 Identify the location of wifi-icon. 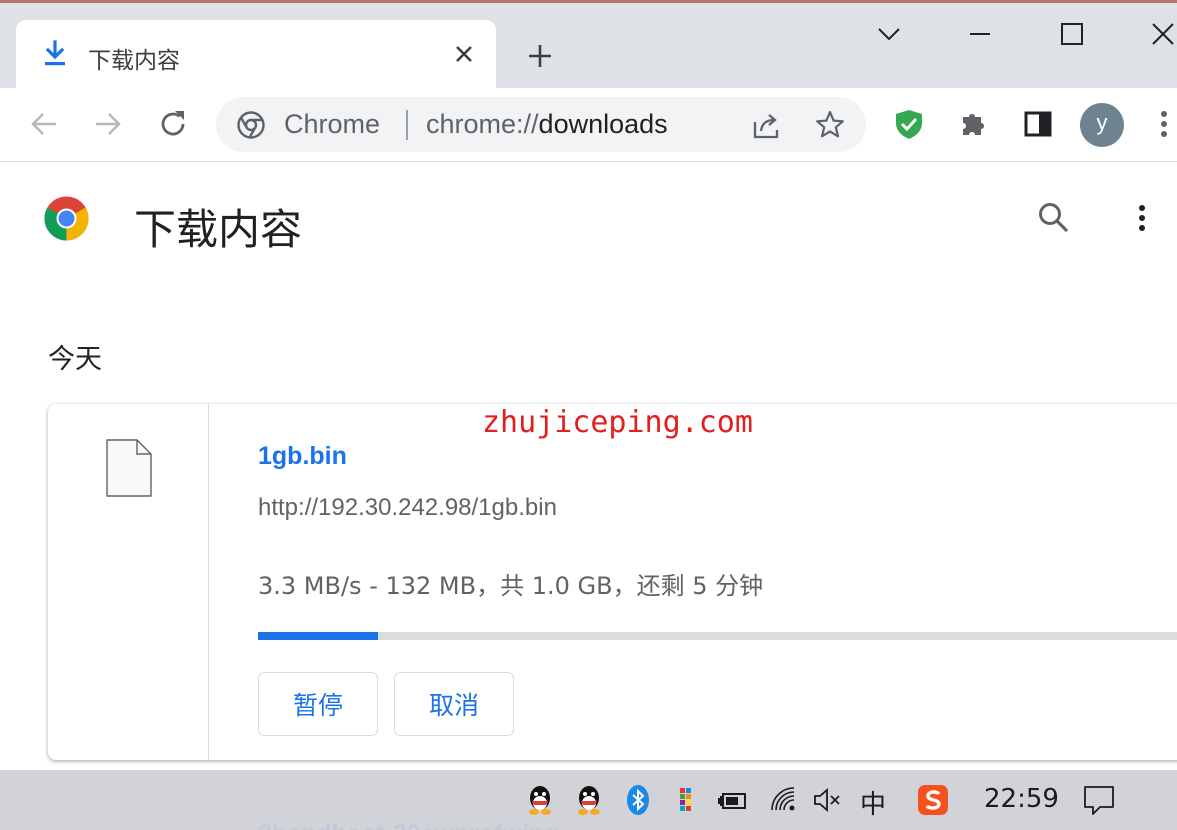
(784, 800).